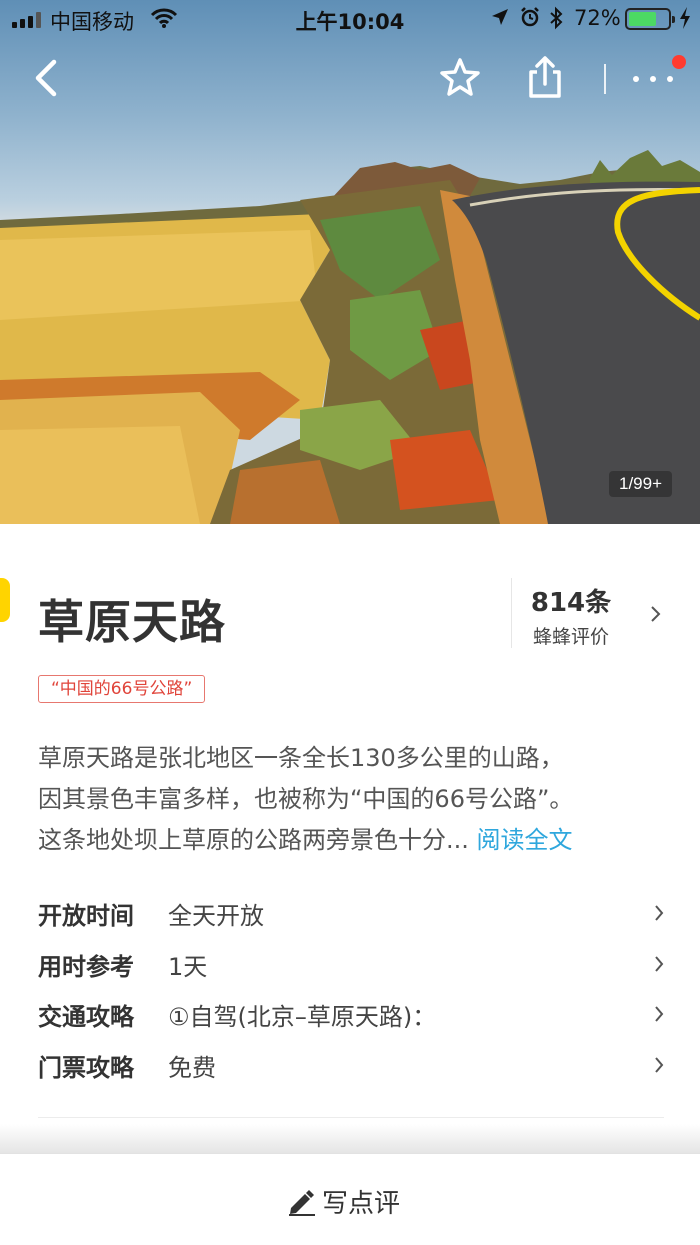 The height and width of the screenshot is (1245, 700). What do you see at coordinates (685, 18) in the screenshot?
I see `charging-bolt-icon` at bounding box center [685, 18].